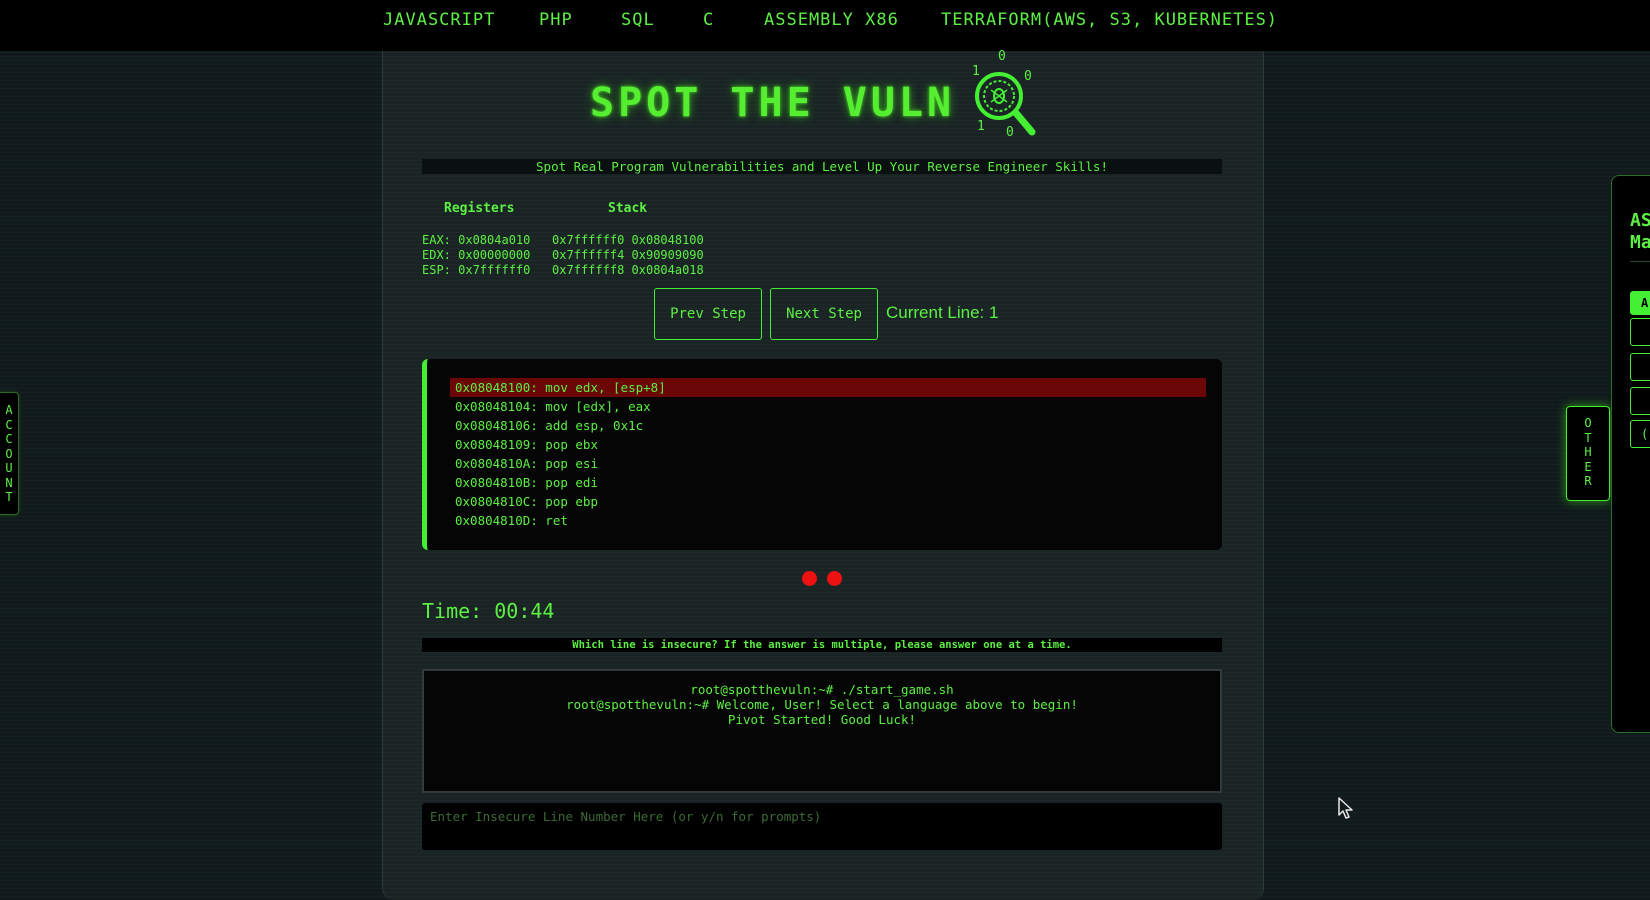 The height and width of the screenshot is (900, 1650). I want to click on other-tab-letter: O, so click(1588, 423).